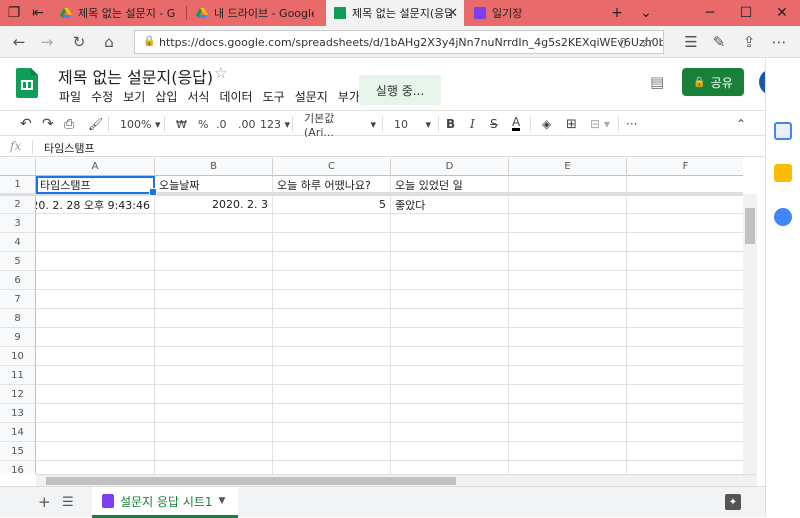  I want to click on all-sheets-icon: ☰, so click(68, 502).